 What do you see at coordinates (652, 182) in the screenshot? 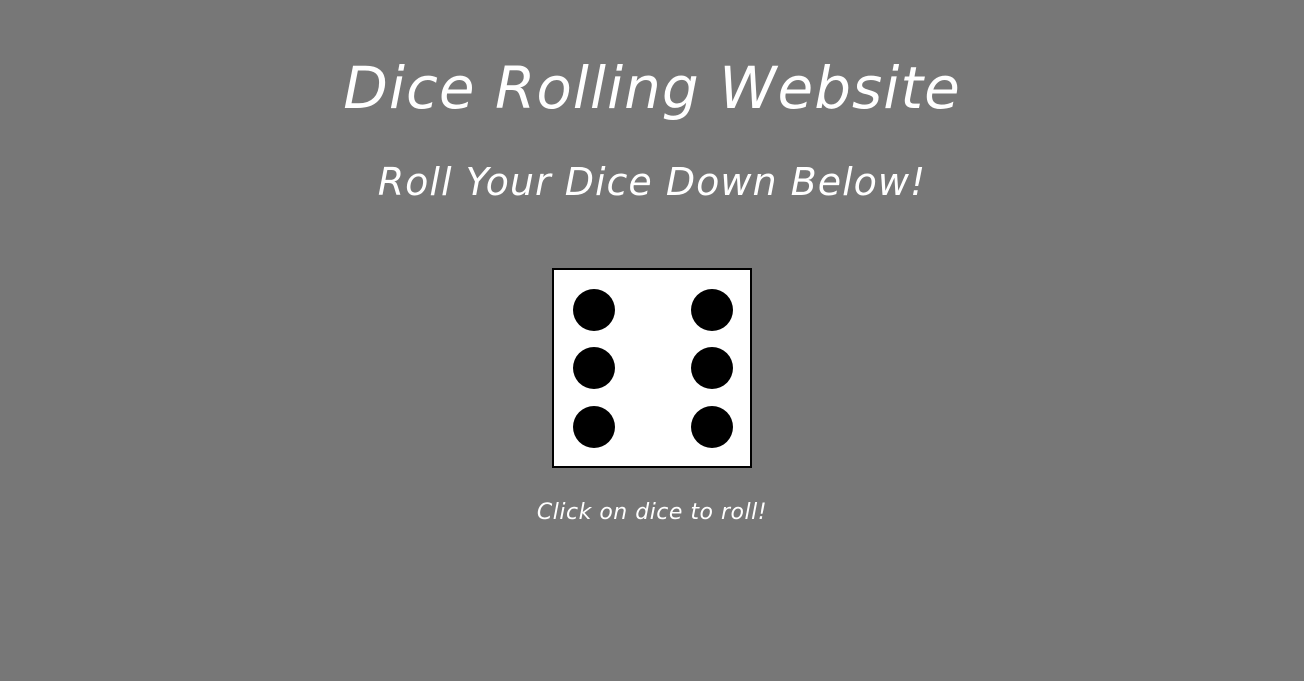
I see `page-subtitle: Roll Your Dice Down Below!` at bounding box center [652, 182].